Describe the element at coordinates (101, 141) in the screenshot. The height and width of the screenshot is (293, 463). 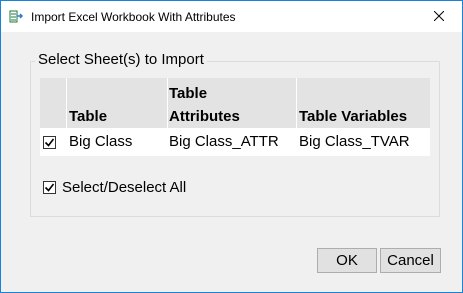
I see `row-table-name: Big Class` at that location.